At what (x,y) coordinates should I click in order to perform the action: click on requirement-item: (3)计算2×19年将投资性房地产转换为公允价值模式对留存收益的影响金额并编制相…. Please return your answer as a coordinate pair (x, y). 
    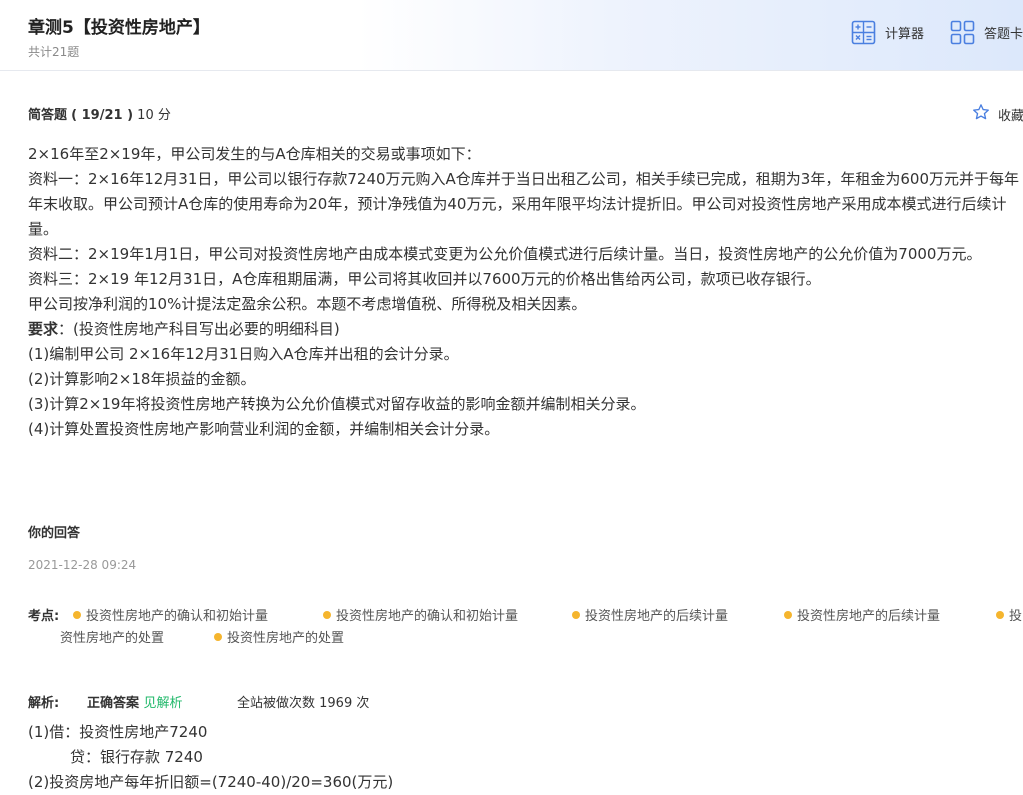
    Looking at the image, I should click on (337, 404).